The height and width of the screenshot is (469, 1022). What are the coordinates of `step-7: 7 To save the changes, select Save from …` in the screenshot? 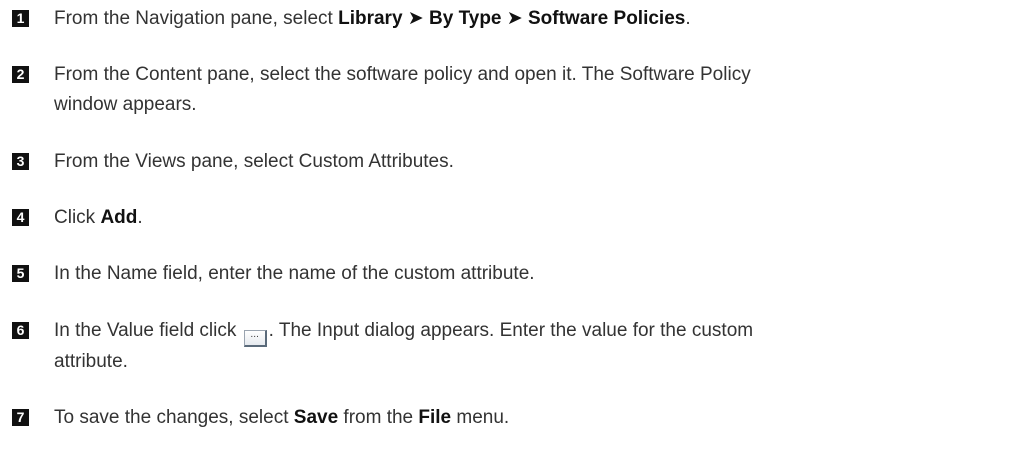 It's located at (512, 418).